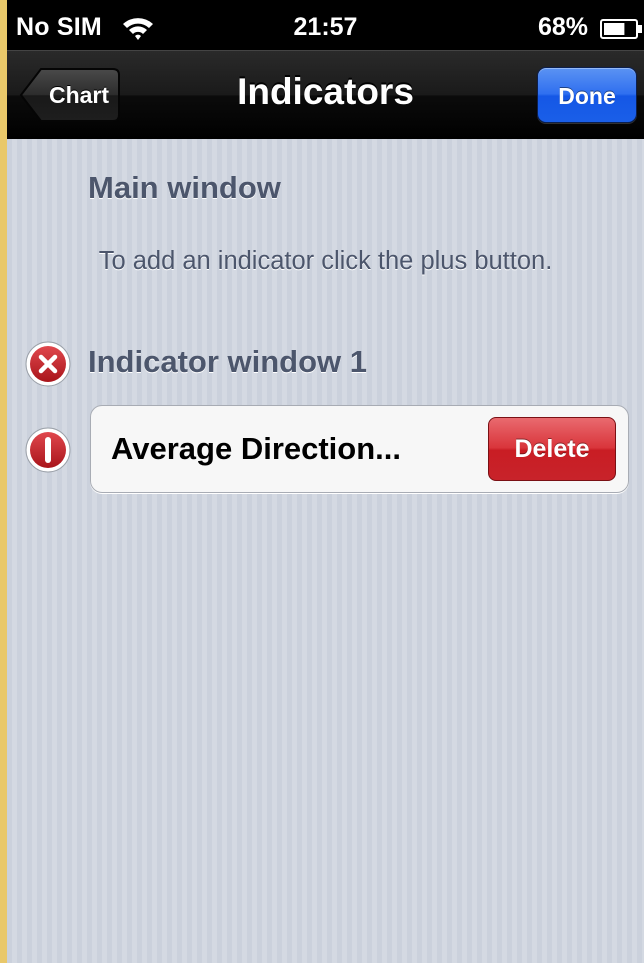 The image size is (644, 963). Describe the element at coordinates (325, 25) in the screenshot. I see `status-bar: No SIM 21:57 68%` at that location.